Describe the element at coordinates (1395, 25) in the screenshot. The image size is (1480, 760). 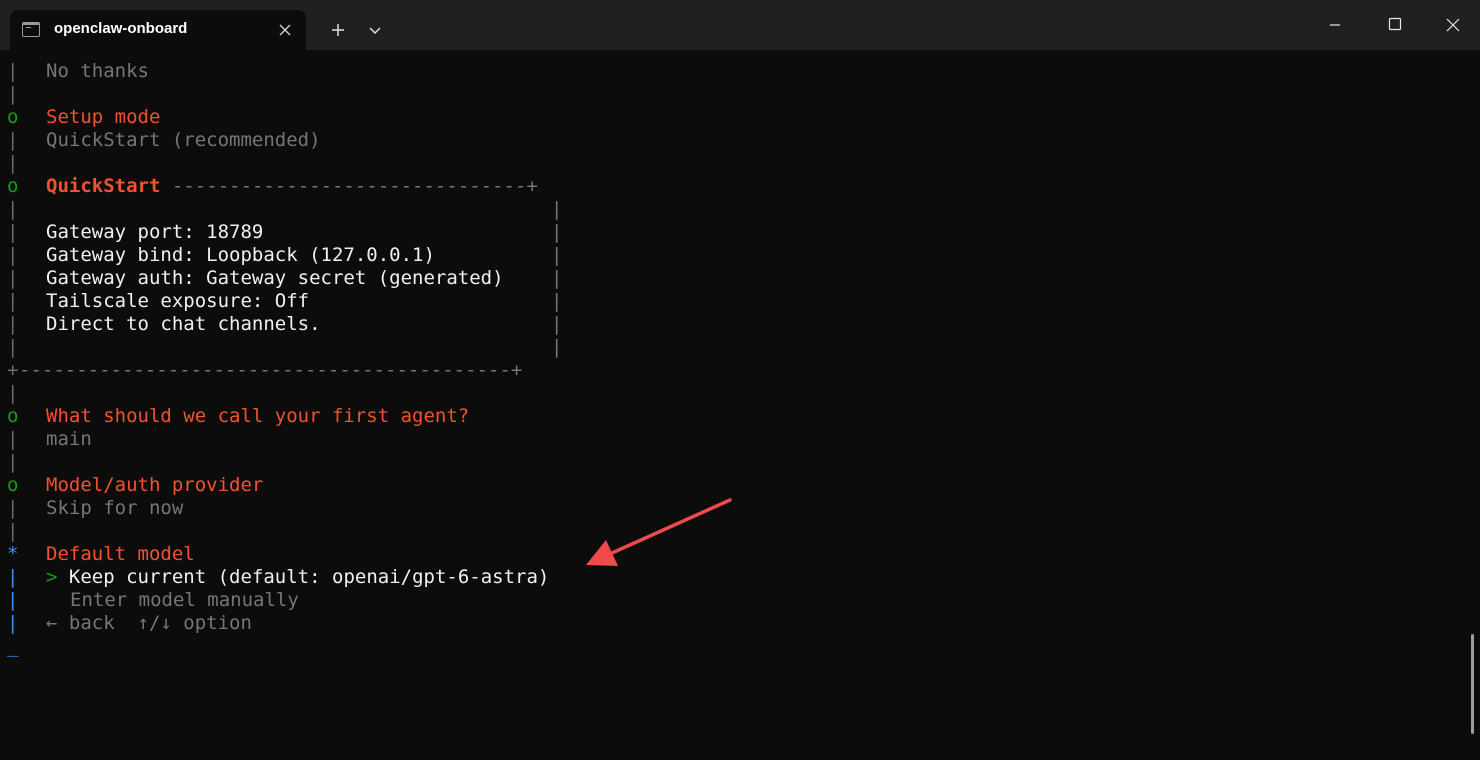
I see `maximize-icon` at that location.